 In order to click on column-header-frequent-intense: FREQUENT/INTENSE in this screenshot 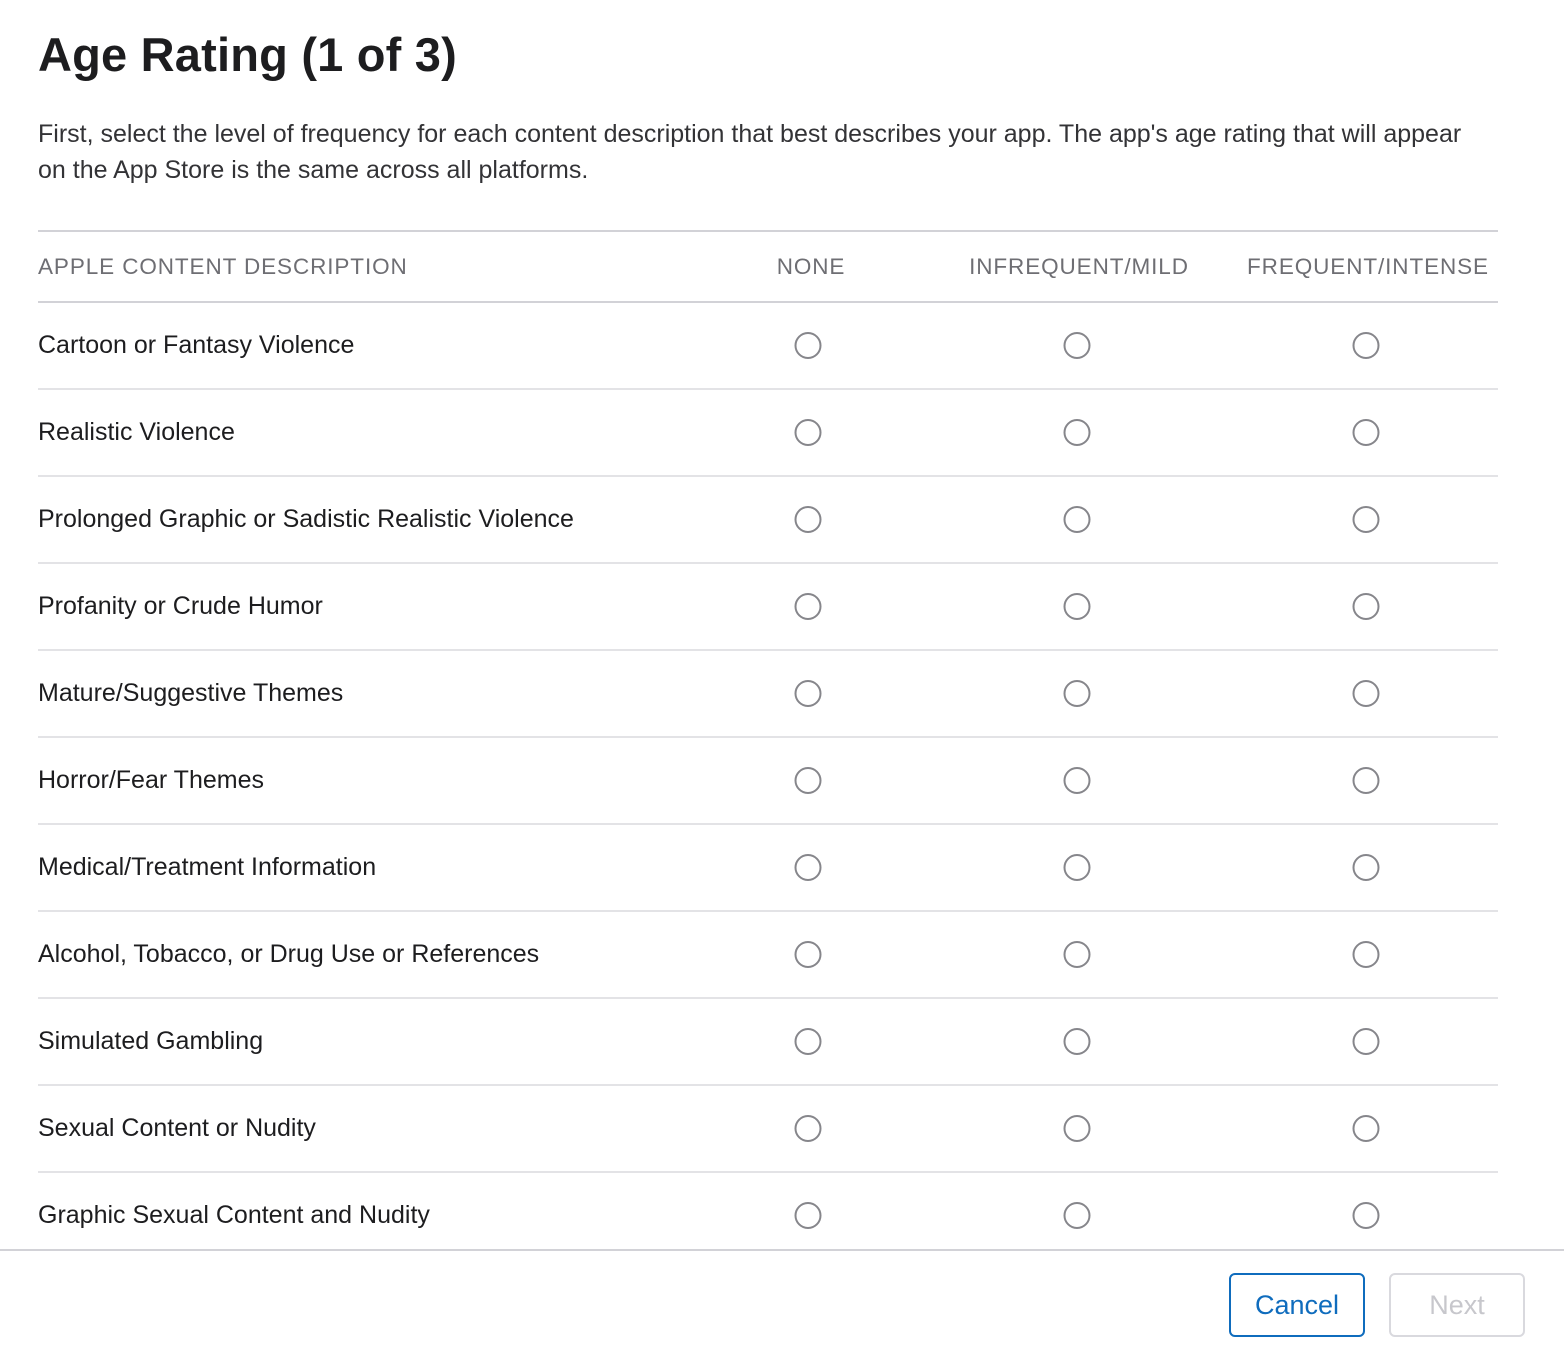, I will do `click(1368, 266)`.